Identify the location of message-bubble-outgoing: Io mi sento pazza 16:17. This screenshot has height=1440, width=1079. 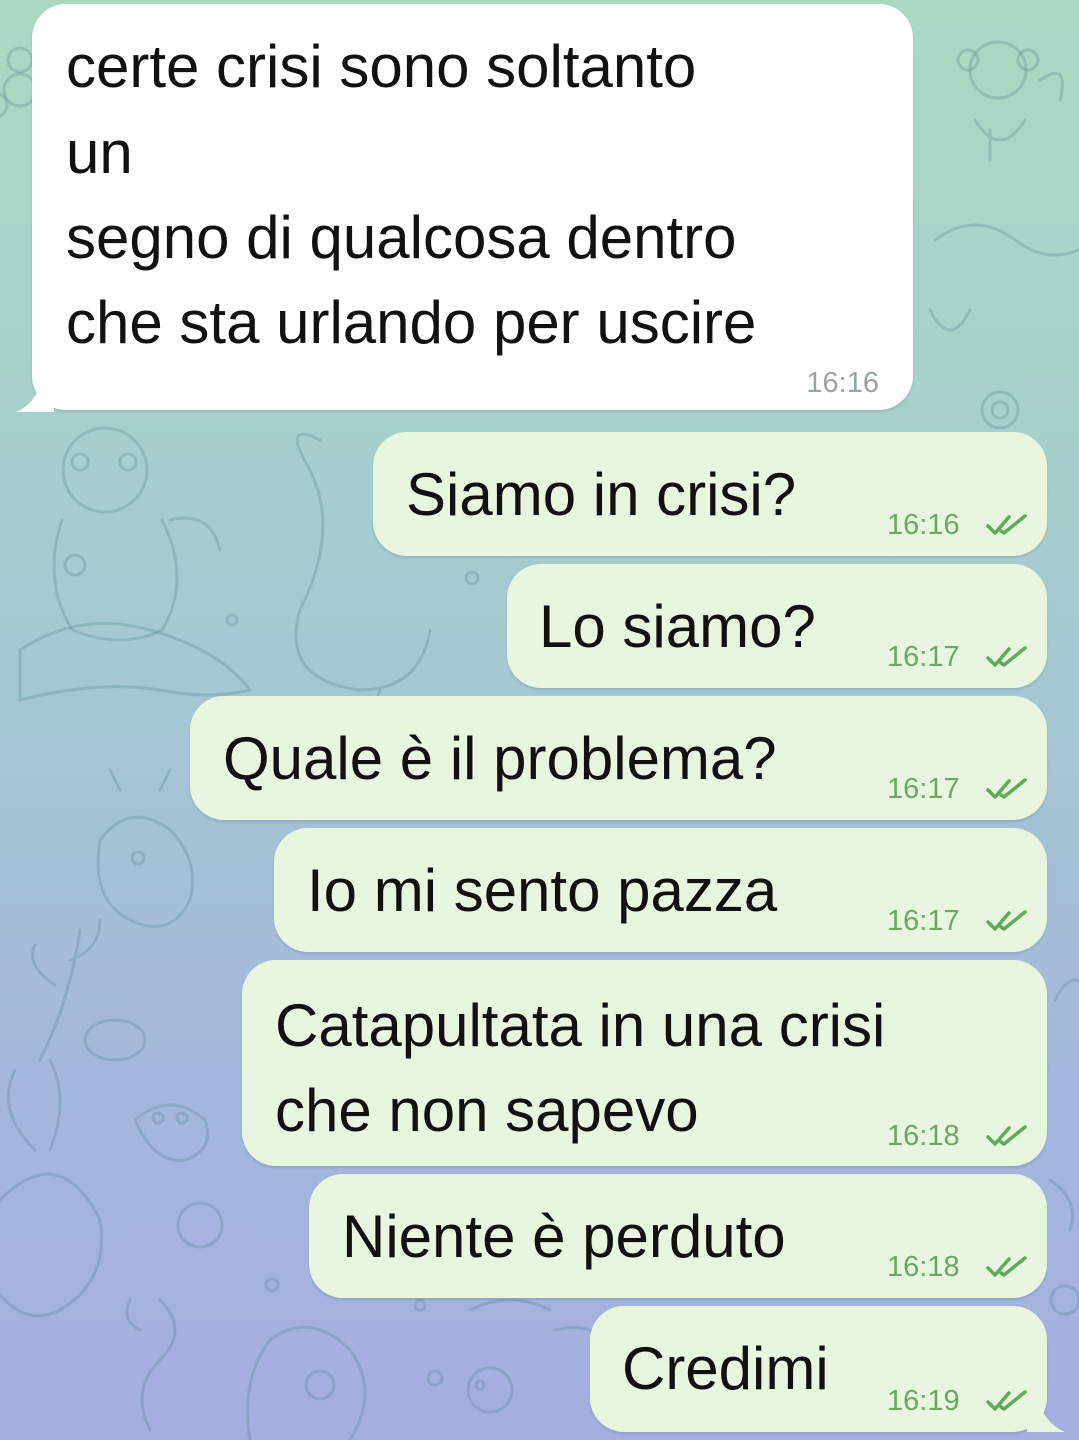
(660, 890).